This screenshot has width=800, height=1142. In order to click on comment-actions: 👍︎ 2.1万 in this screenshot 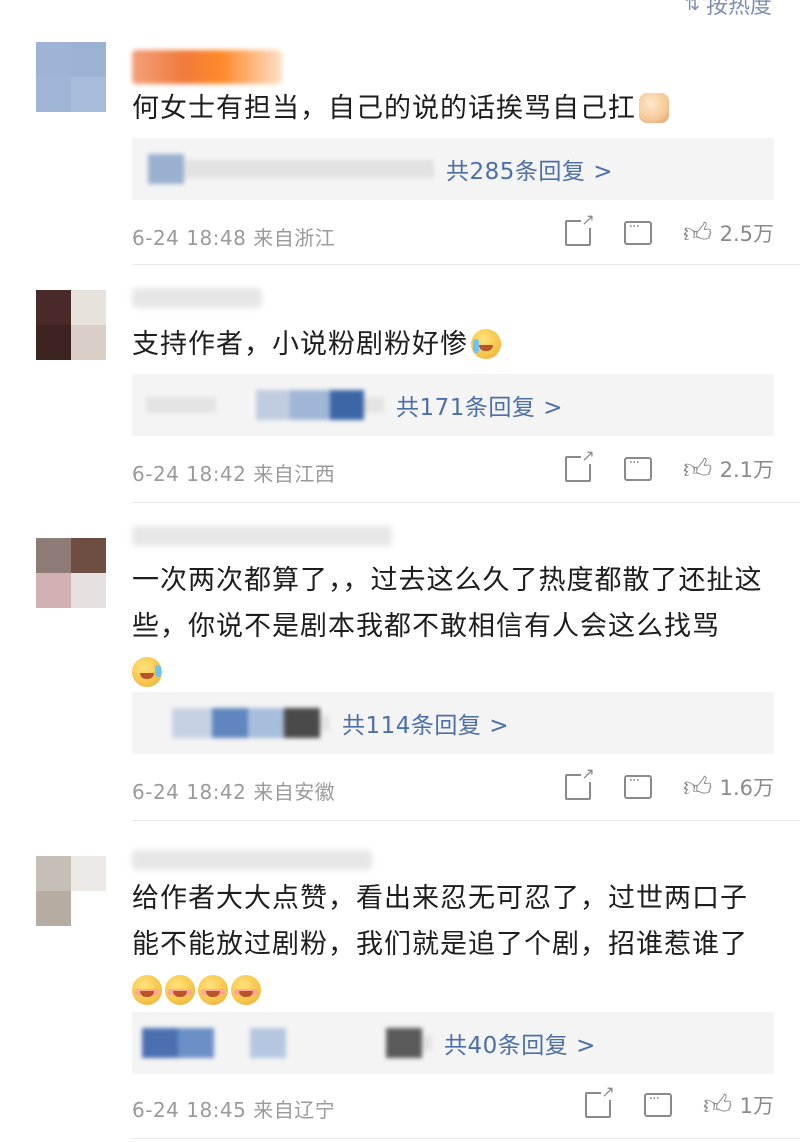, I will do `click(653, 466)`.